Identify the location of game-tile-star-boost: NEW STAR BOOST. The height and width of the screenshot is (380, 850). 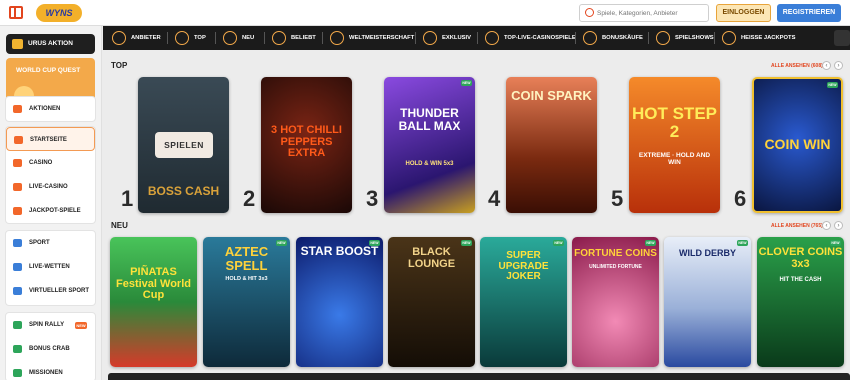
(339, 302).